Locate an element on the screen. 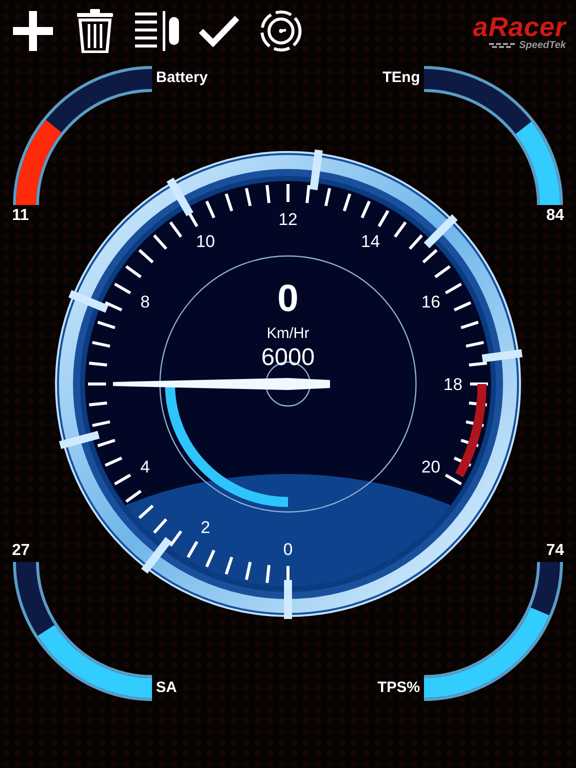 Image resolution: width=576 pixels, height=768 pixels. scale-label: 4 is located at coordinates (145, 467).